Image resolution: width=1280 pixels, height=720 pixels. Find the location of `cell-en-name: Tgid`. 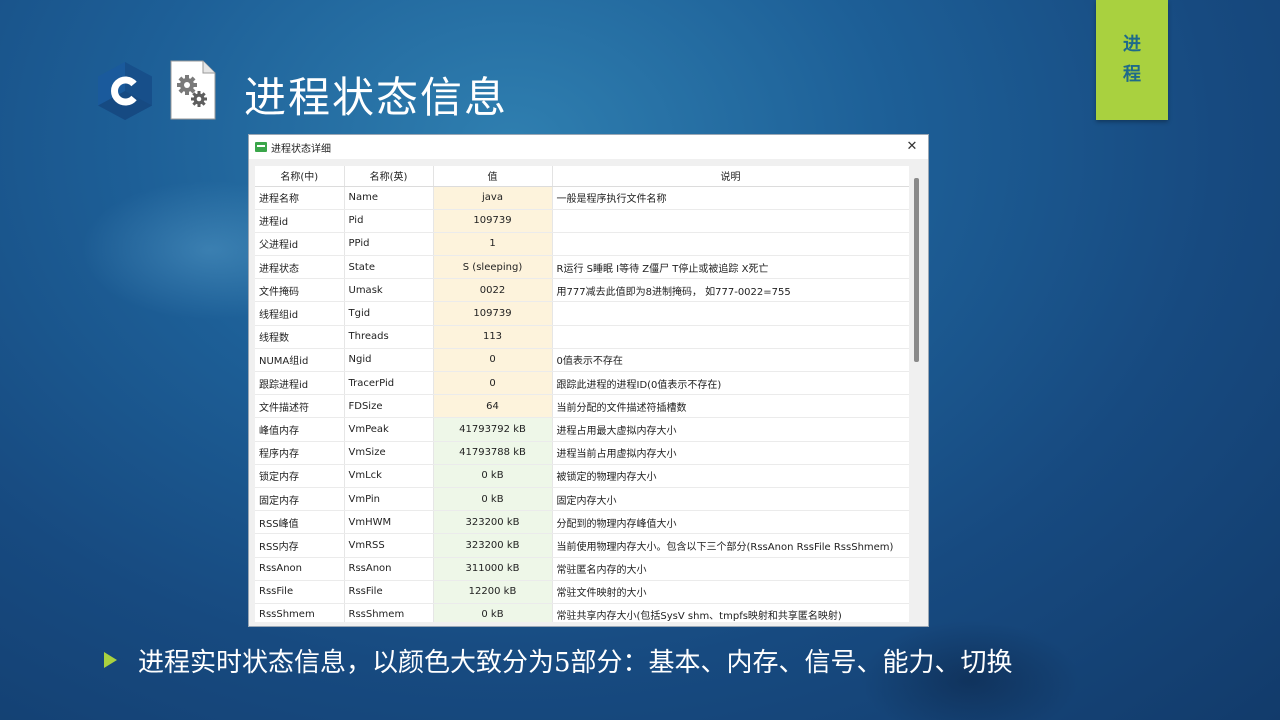

cell-en-name: Tgid is located at coordinates (389, 313).